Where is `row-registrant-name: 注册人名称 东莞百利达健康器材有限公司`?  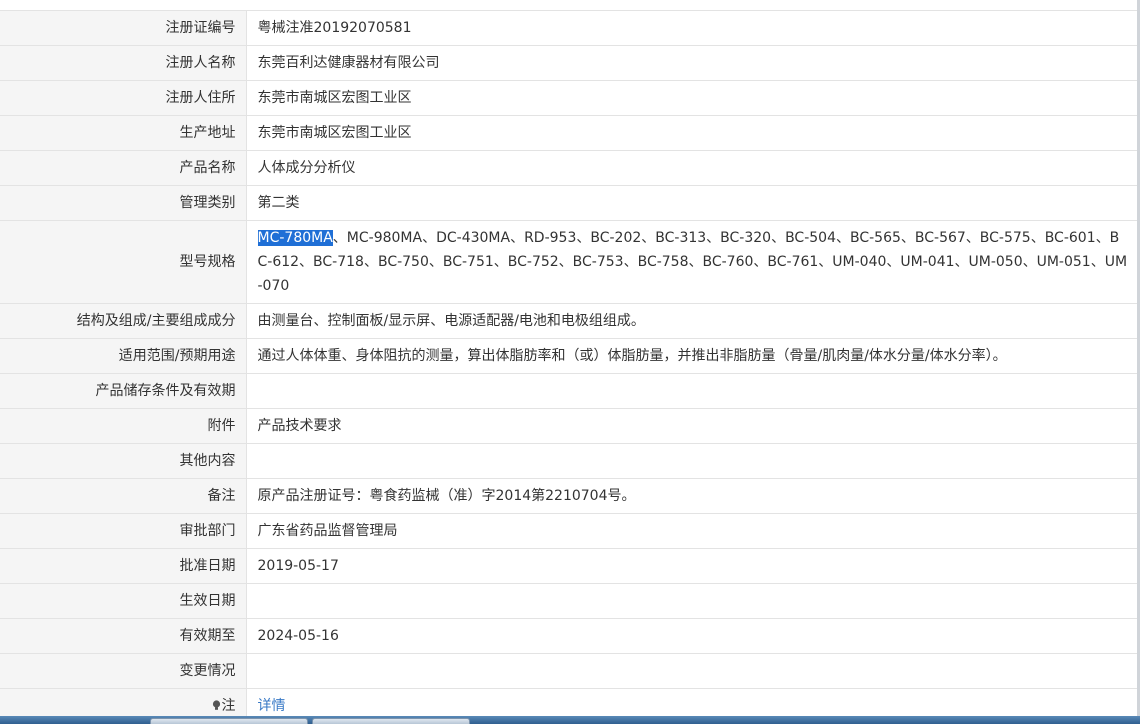
row-registrant-name: 注册人名称 东莞百利达健康器材有限公司 is located at coordinates (569, 63).